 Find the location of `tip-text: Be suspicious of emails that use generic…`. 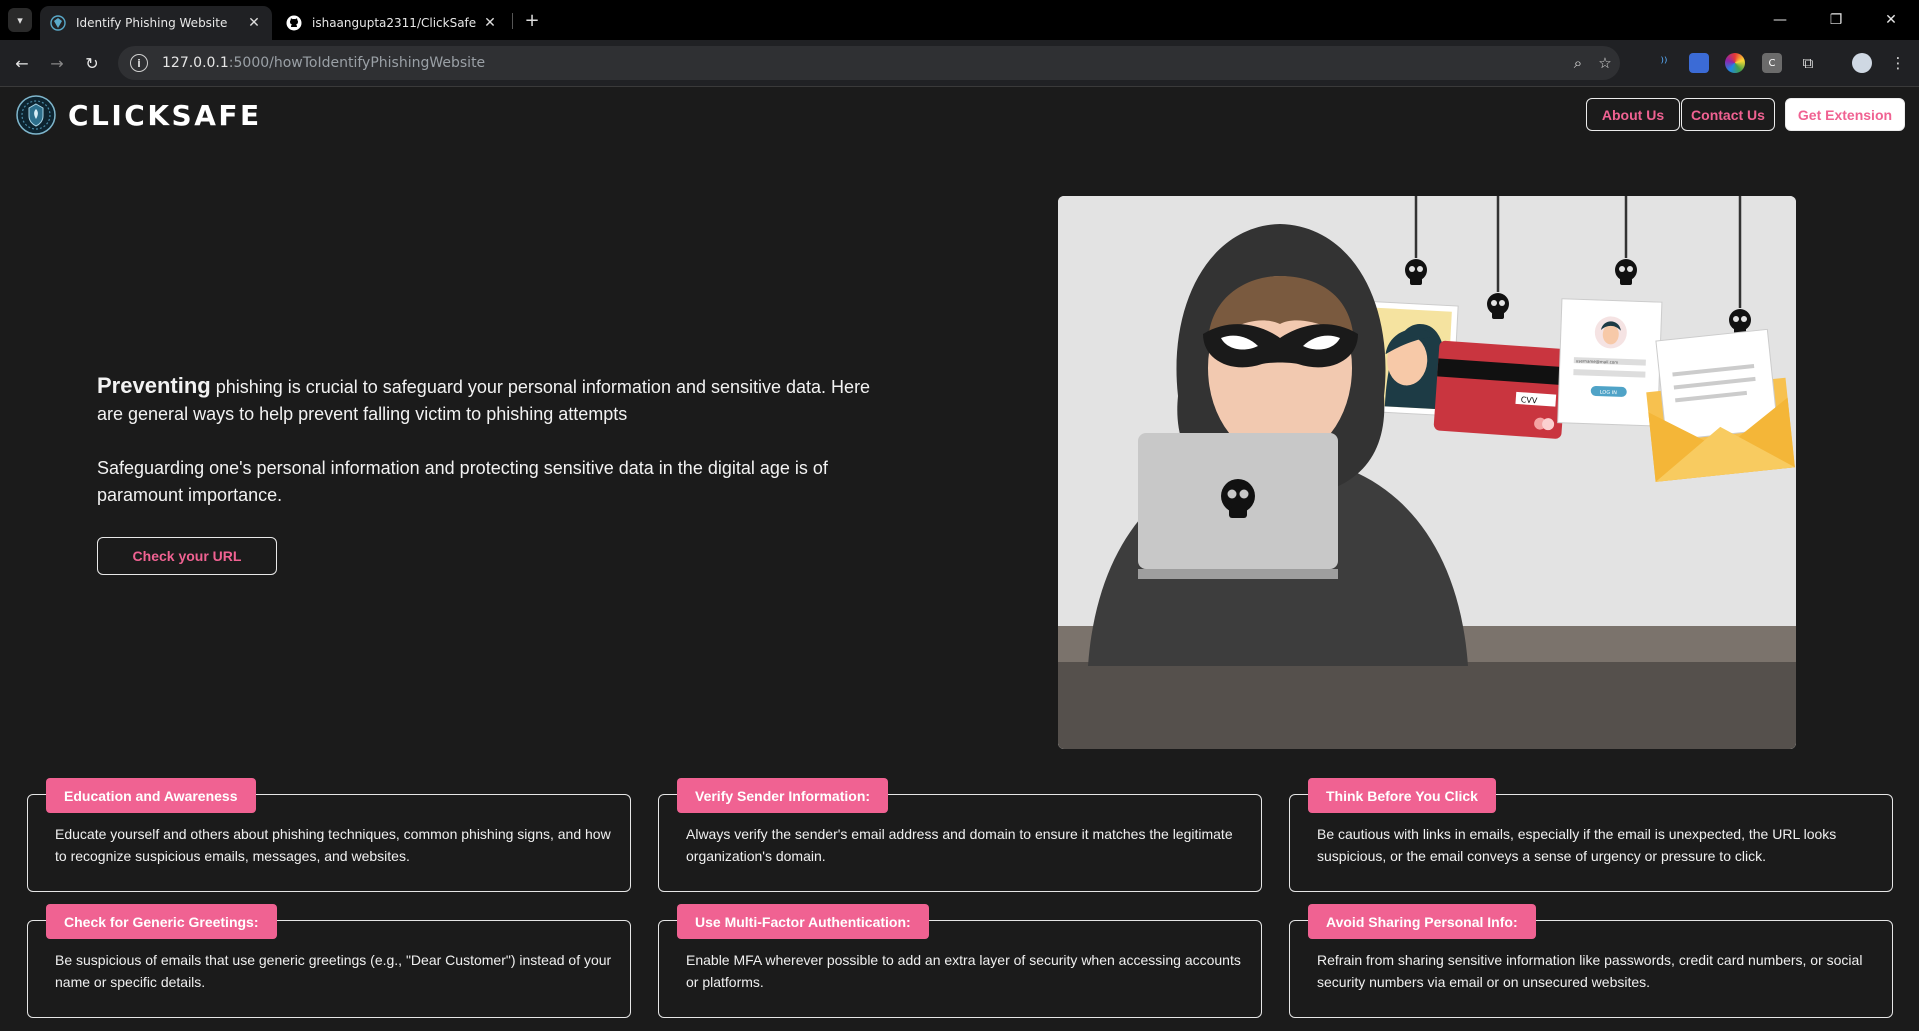

tip-text: Be suspicious of emails that use generic… is located at coordinates (333, 971).